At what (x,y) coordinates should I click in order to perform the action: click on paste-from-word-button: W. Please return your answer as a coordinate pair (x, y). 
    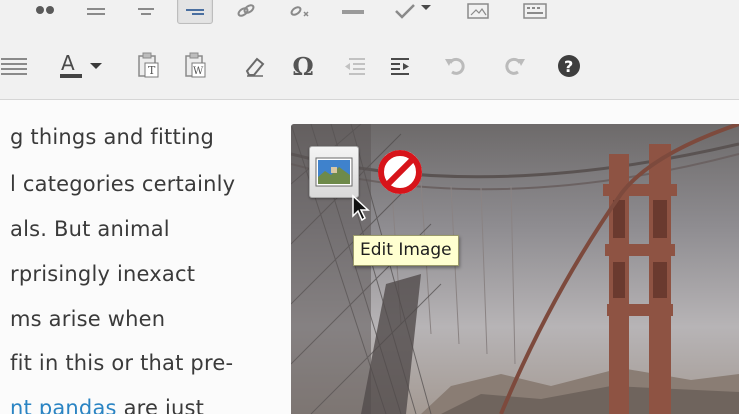
    Looking at the image, I should click on (195, 66).